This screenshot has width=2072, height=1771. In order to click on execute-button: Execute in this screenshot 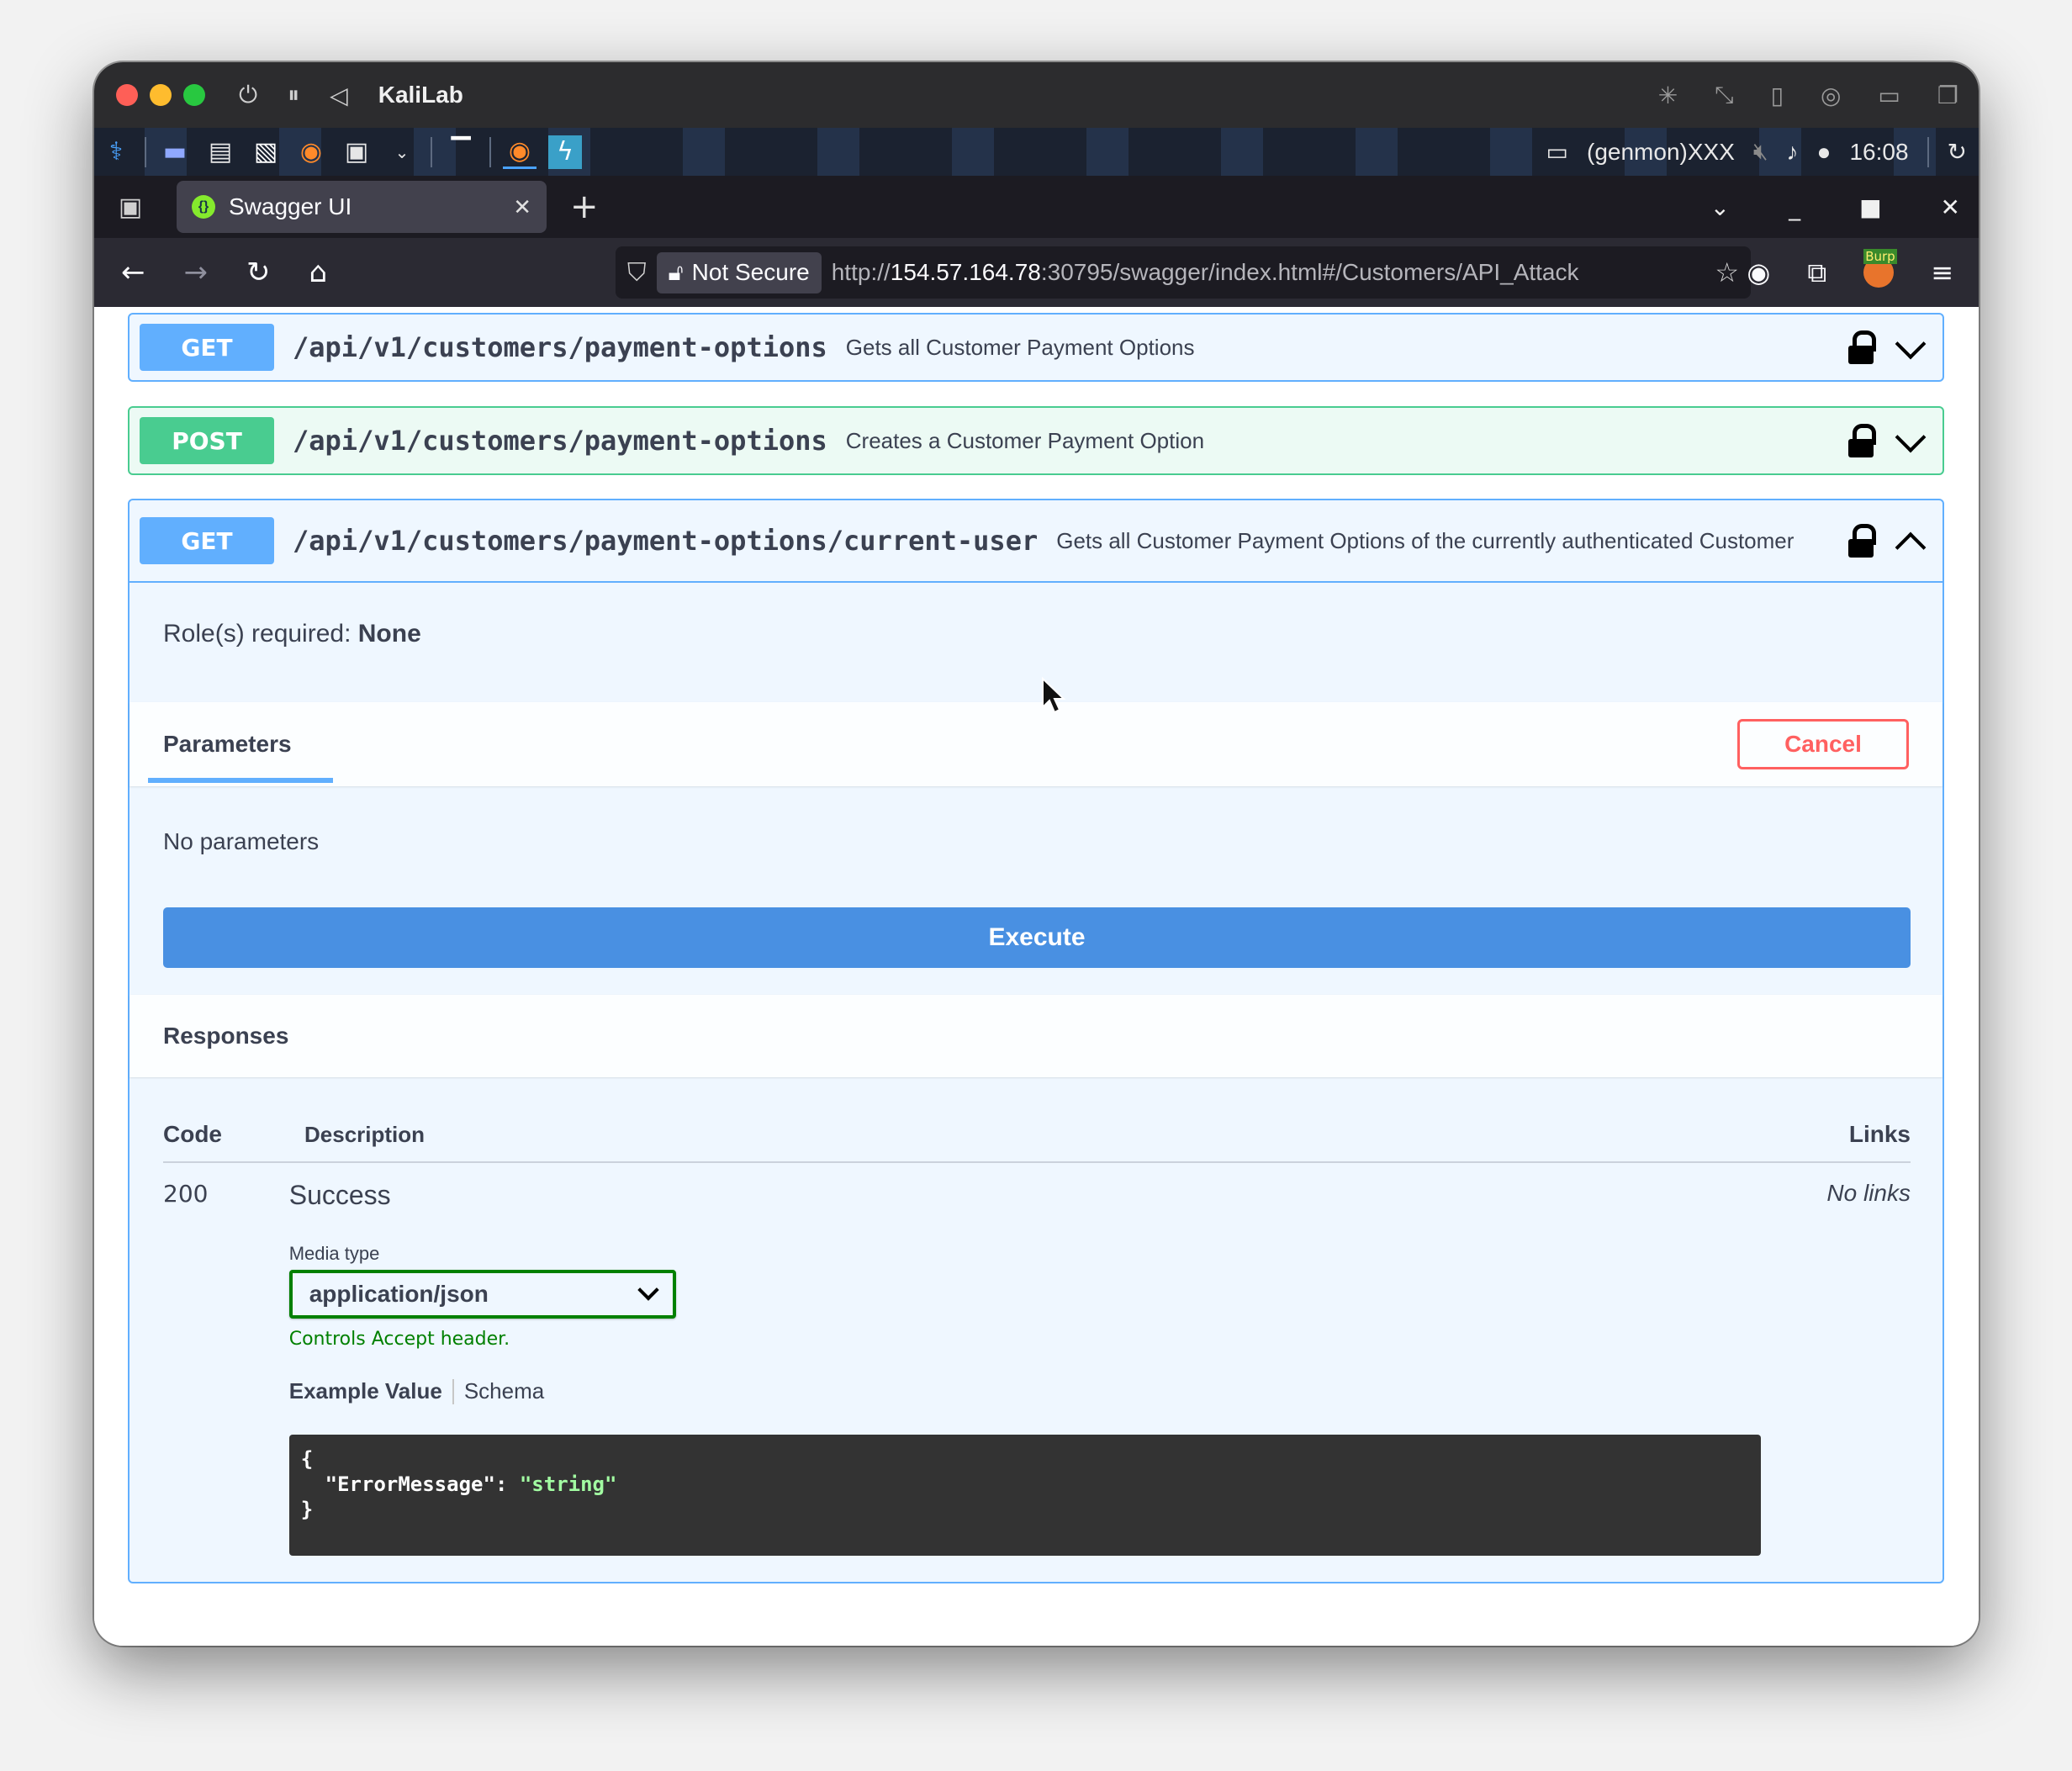, I will do `click(1037, 937)`.